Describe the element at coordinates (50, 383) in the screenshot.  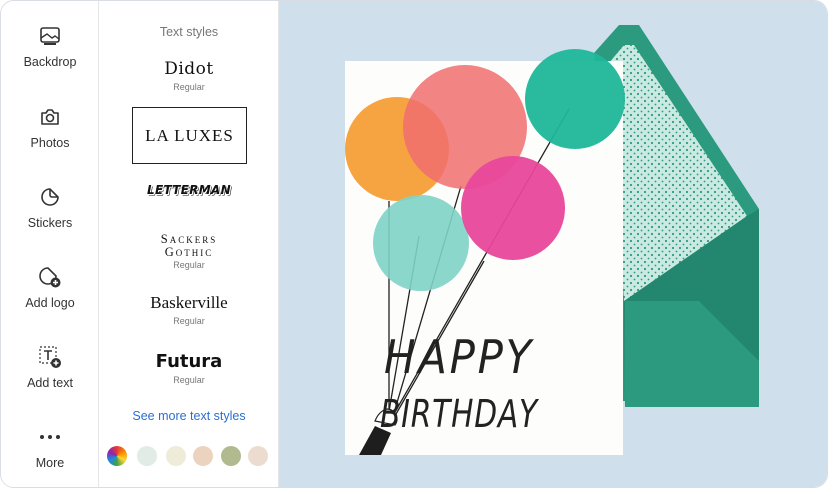
I see `rail-label-add-text: Add text` at that location.